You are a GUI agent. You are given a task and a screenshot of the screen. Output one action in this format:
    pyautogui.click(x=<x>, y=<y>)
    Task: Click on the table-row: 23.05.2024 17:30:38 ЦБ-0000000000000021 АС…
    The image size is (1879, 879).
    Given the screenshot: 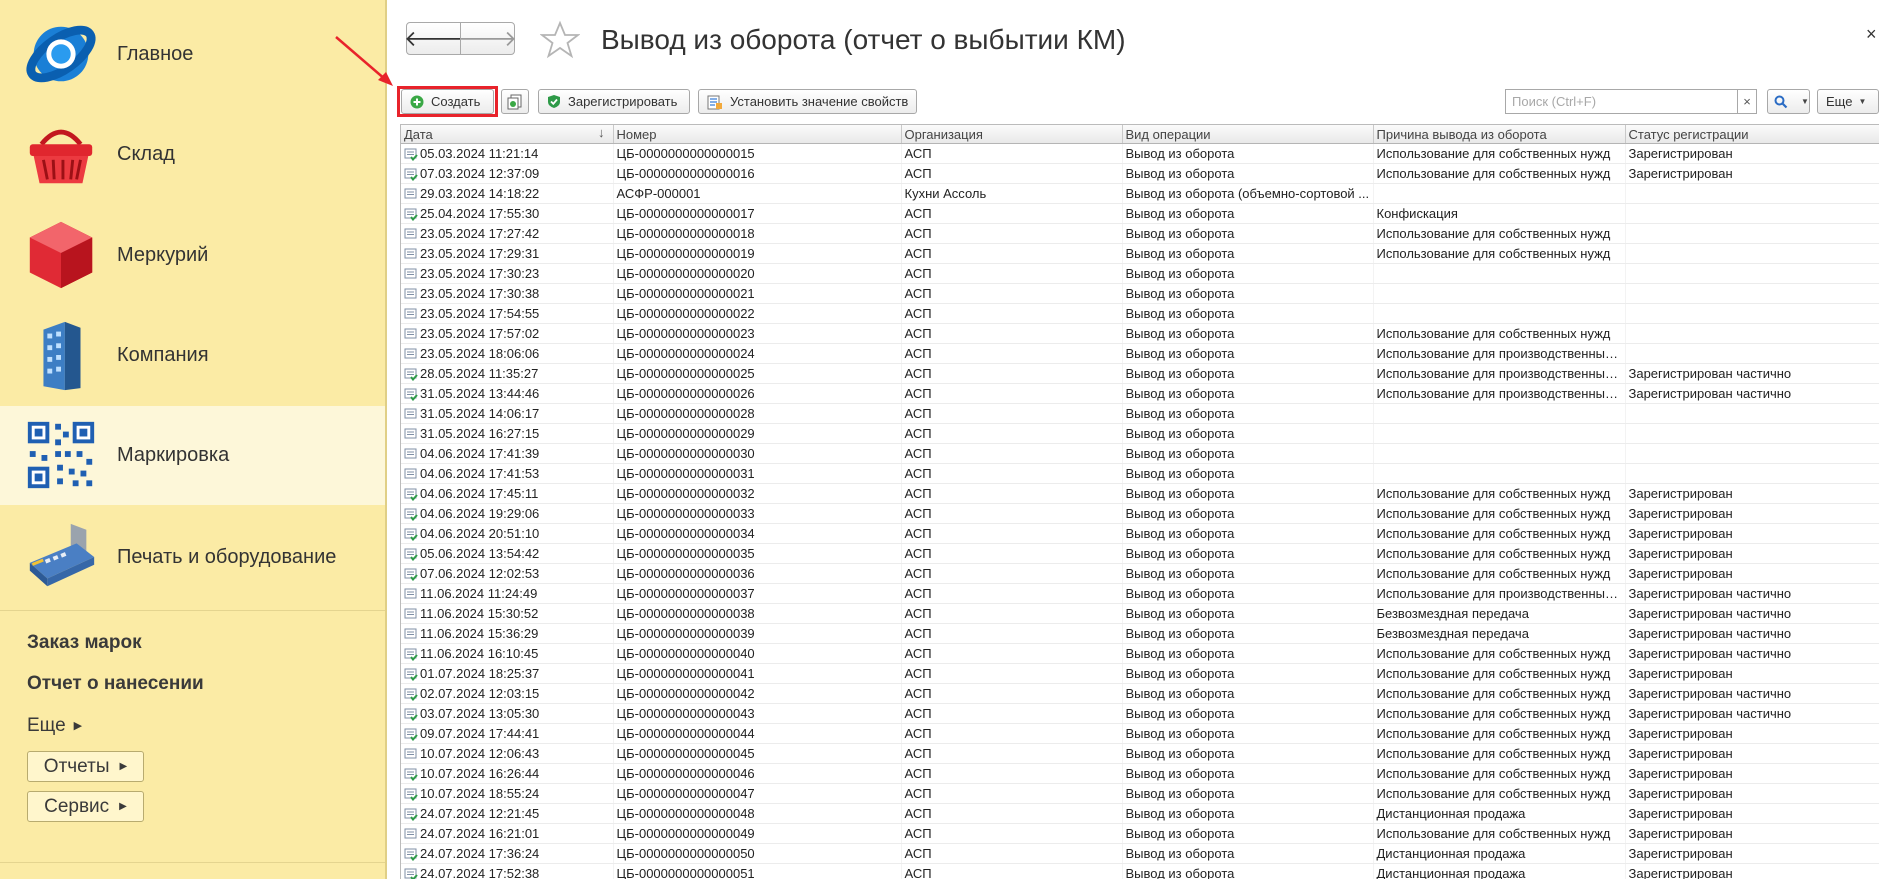 What is the action you would take?
    pyautogui.click(x=1140, y=293)
    